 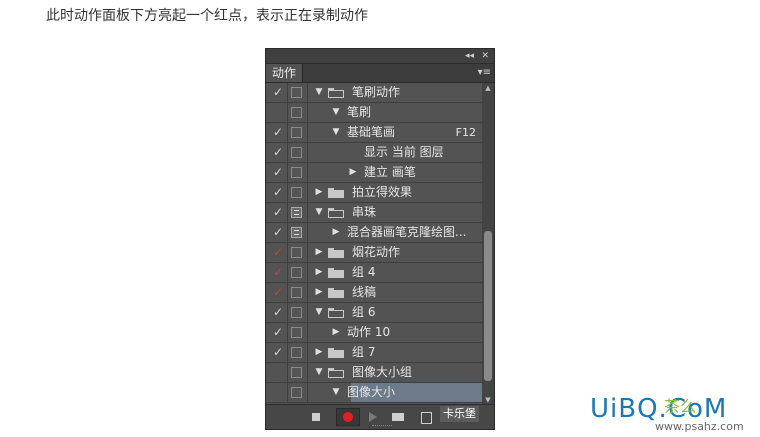 I want to click on play-icon, so click(x=372, y=417).